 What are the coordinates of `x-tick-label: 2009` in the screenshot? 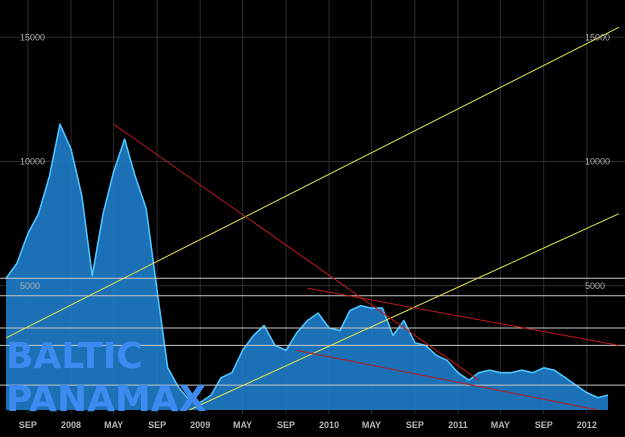 It's located at (200, 425).